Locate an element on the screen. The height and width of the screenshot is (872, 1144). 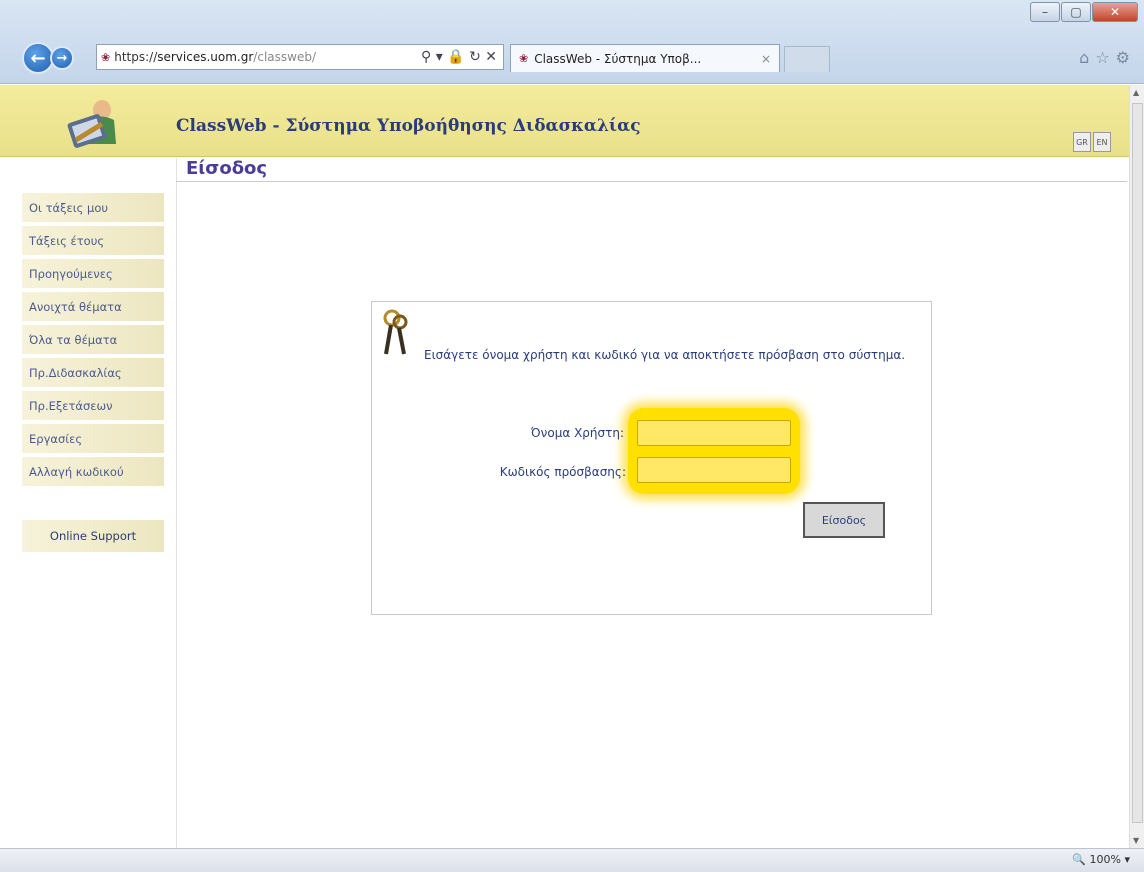
forward-button: → is located at coordinates (62, 58).